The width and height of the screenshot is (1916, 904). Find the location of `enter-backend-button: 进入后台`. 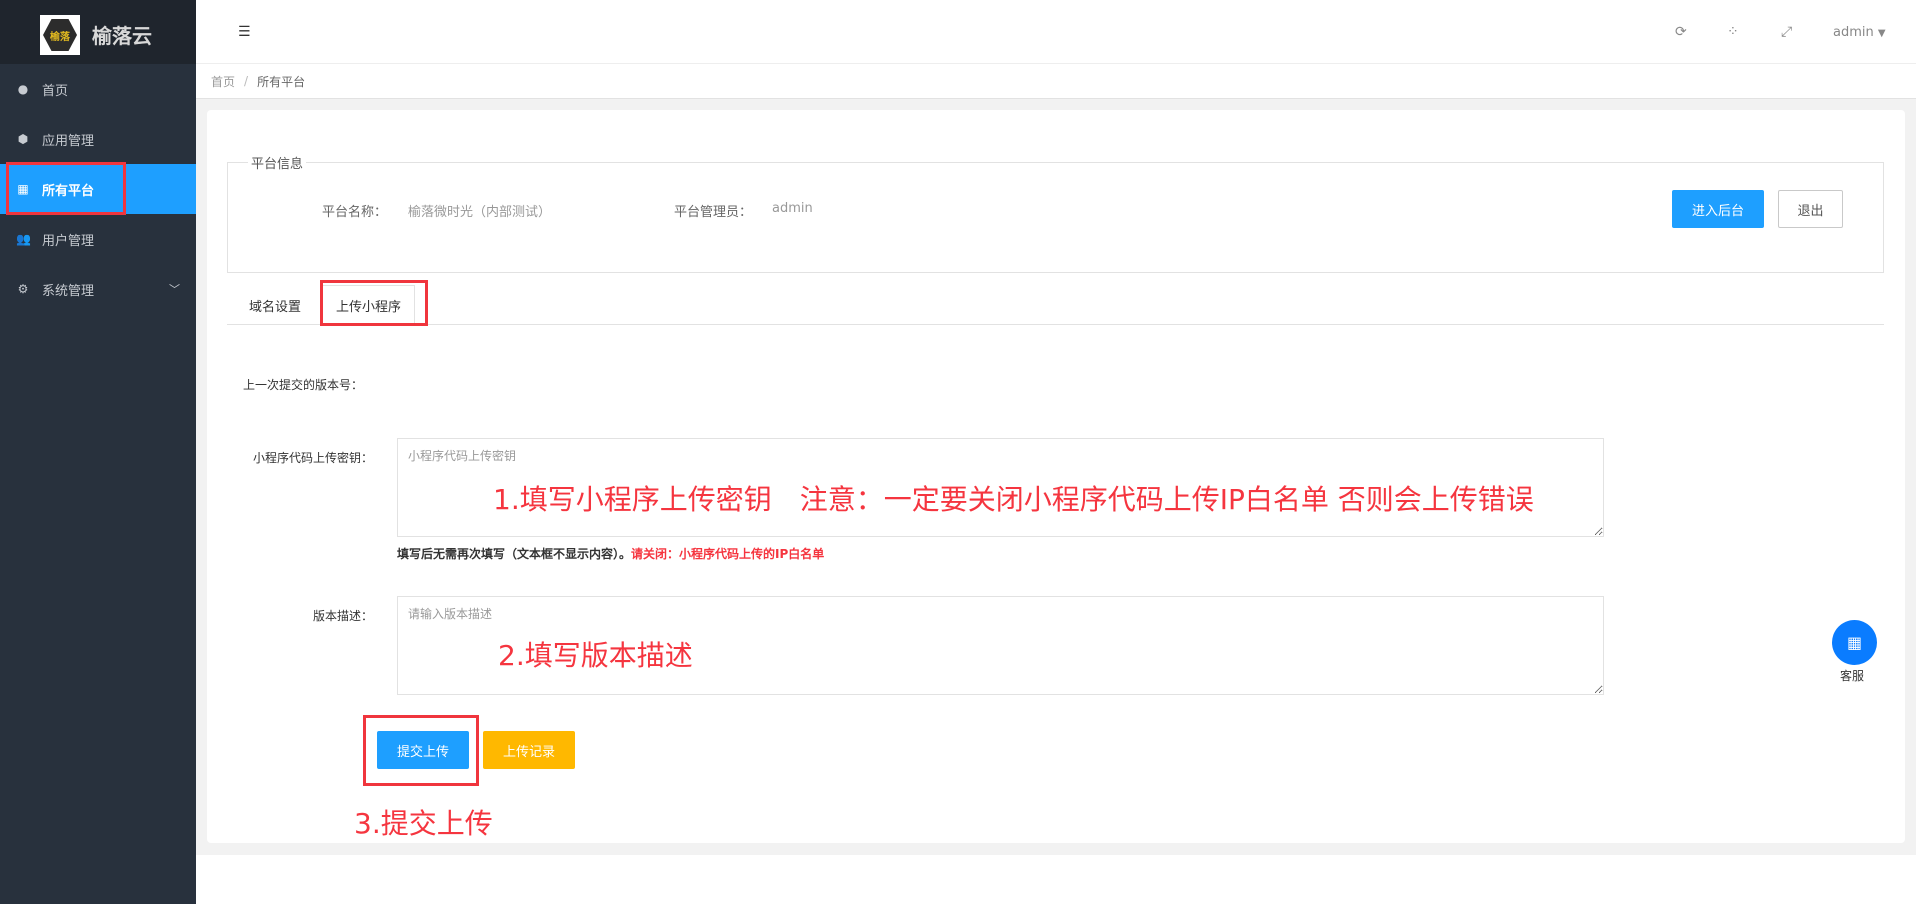

enter-backend-button: 进入后台 is located at coordinates (1718, 209).